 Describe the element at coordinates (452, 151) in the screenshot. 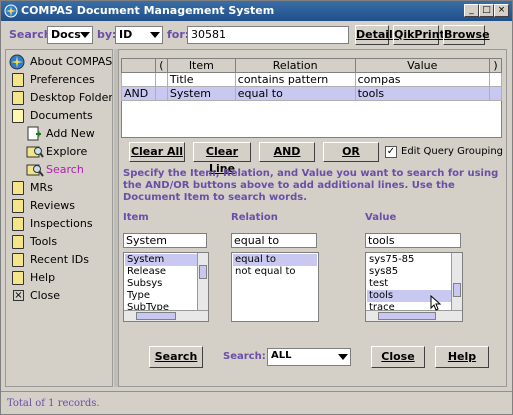

I see `edit-grouping-label: Edit Query Grouping` at that location.